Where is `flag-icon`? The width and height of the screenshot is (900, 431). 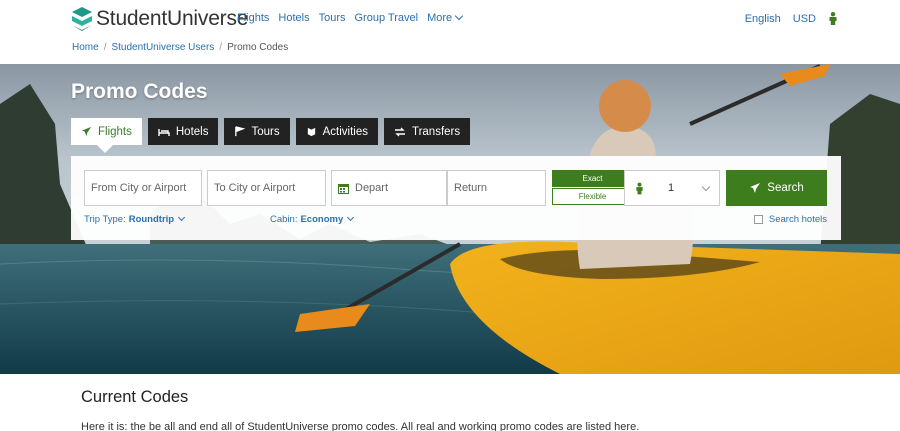 flag-icon is located at coordinates (240, 131).